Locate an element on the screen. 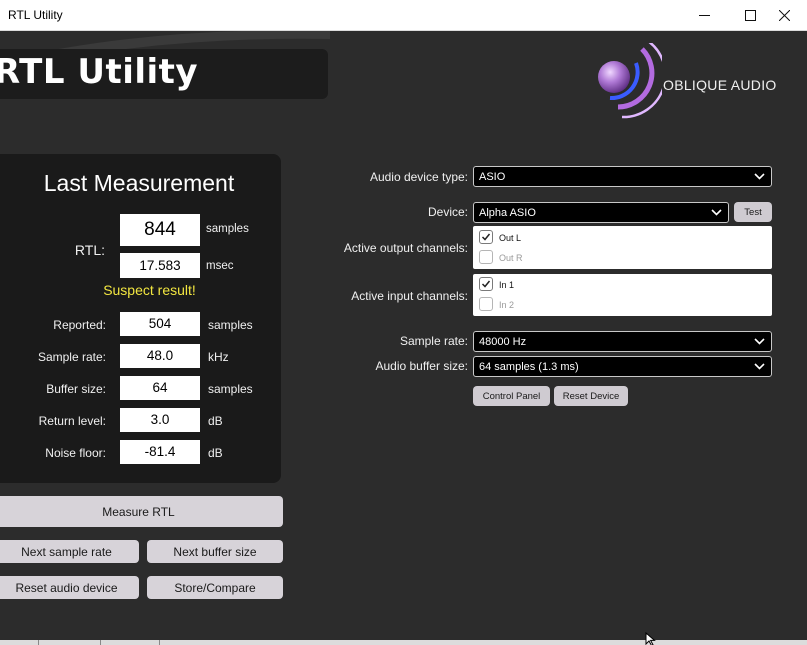 This screenshot has height=645, width=807. rtl-label: RTL: is located at coordinates (89, 250).